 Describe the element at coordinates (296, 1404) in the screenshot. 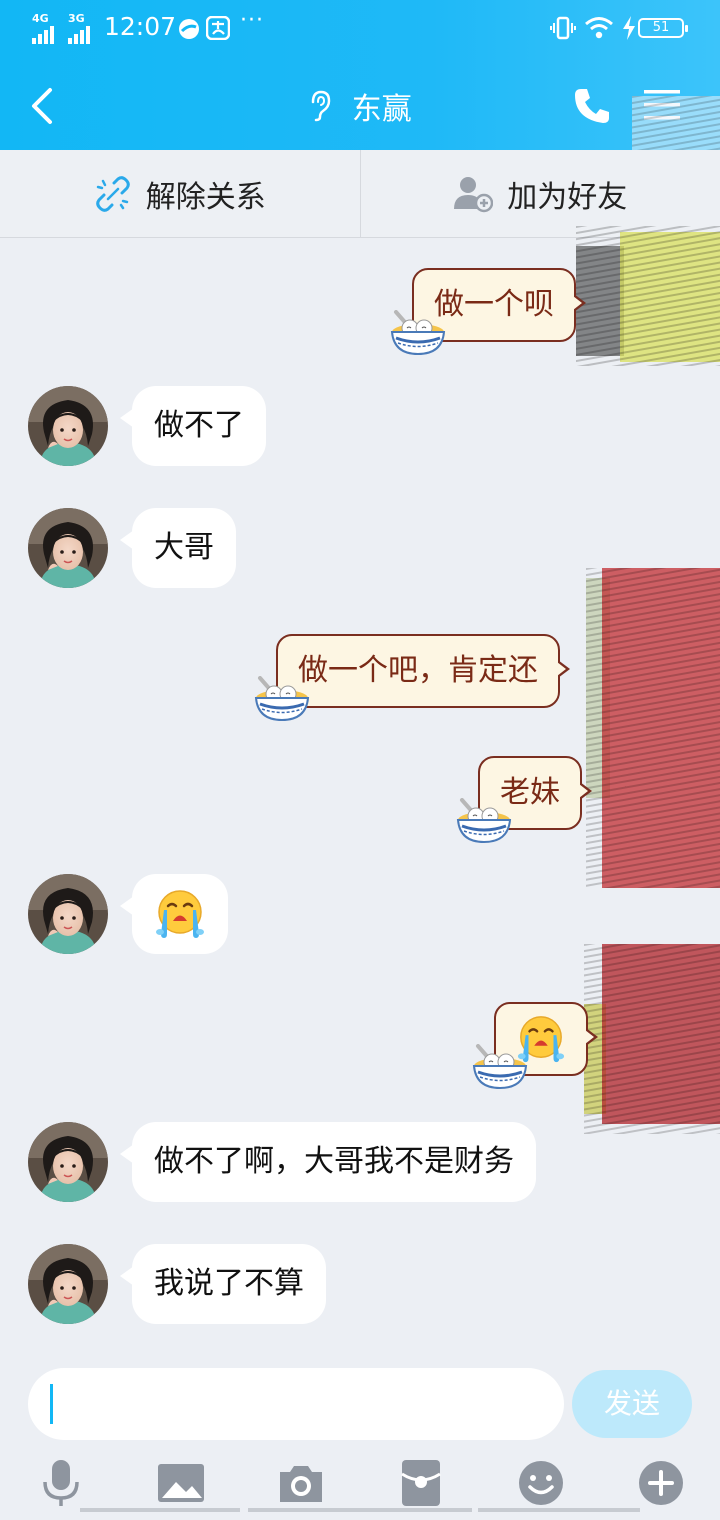

I see `message-input` at that location.